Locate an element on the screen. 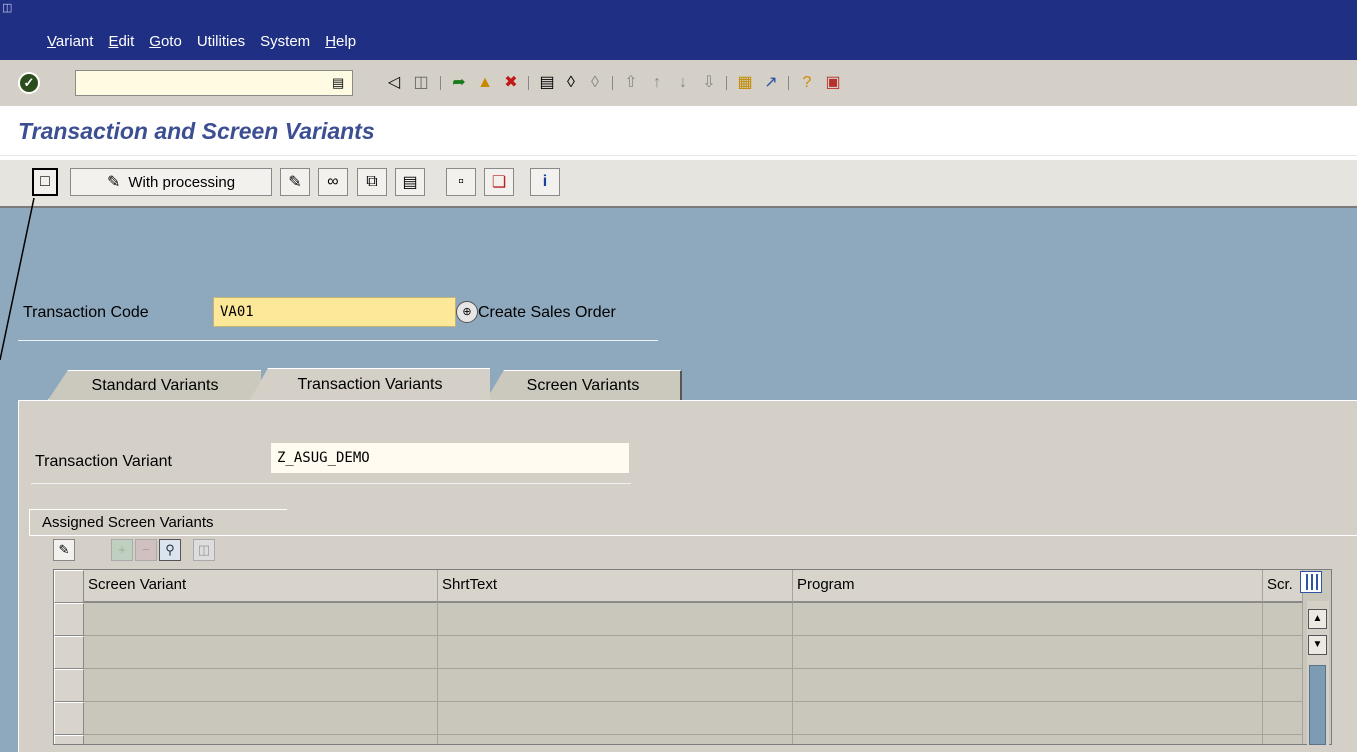 The image size is (1357, 752). scroll-up-icon: ▲ is located at coordinates (1317, 619).